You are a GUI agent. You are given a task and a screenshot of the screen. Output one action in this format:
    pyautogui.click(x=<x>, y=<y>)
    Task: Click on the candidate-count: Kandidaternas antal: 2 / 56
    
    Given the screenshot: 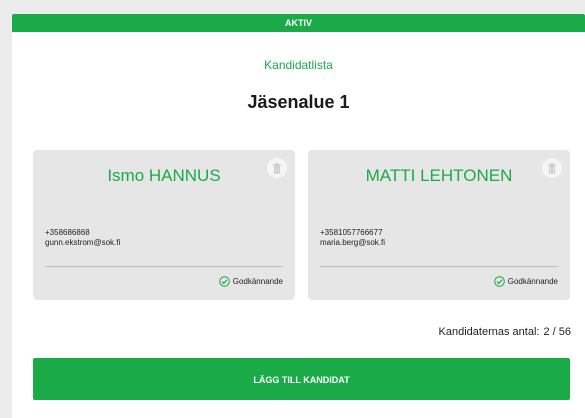 What is the action you would take?
    pyautogui.click(x=505, y=332)
    